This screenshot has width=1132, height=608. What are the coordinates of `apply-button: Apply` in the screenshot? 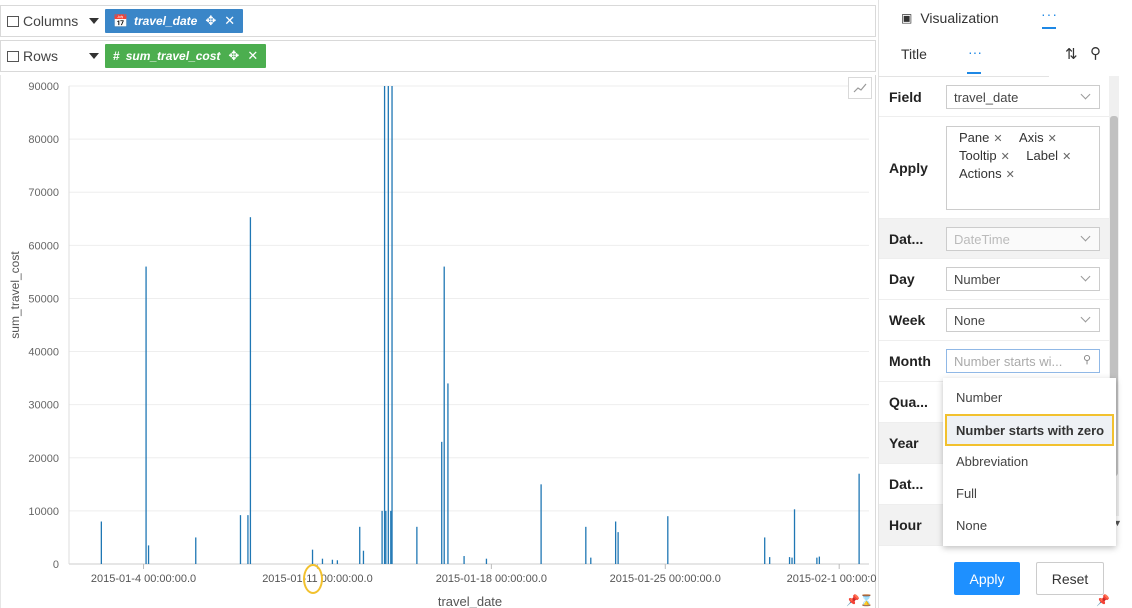 It's located at (987, 578).